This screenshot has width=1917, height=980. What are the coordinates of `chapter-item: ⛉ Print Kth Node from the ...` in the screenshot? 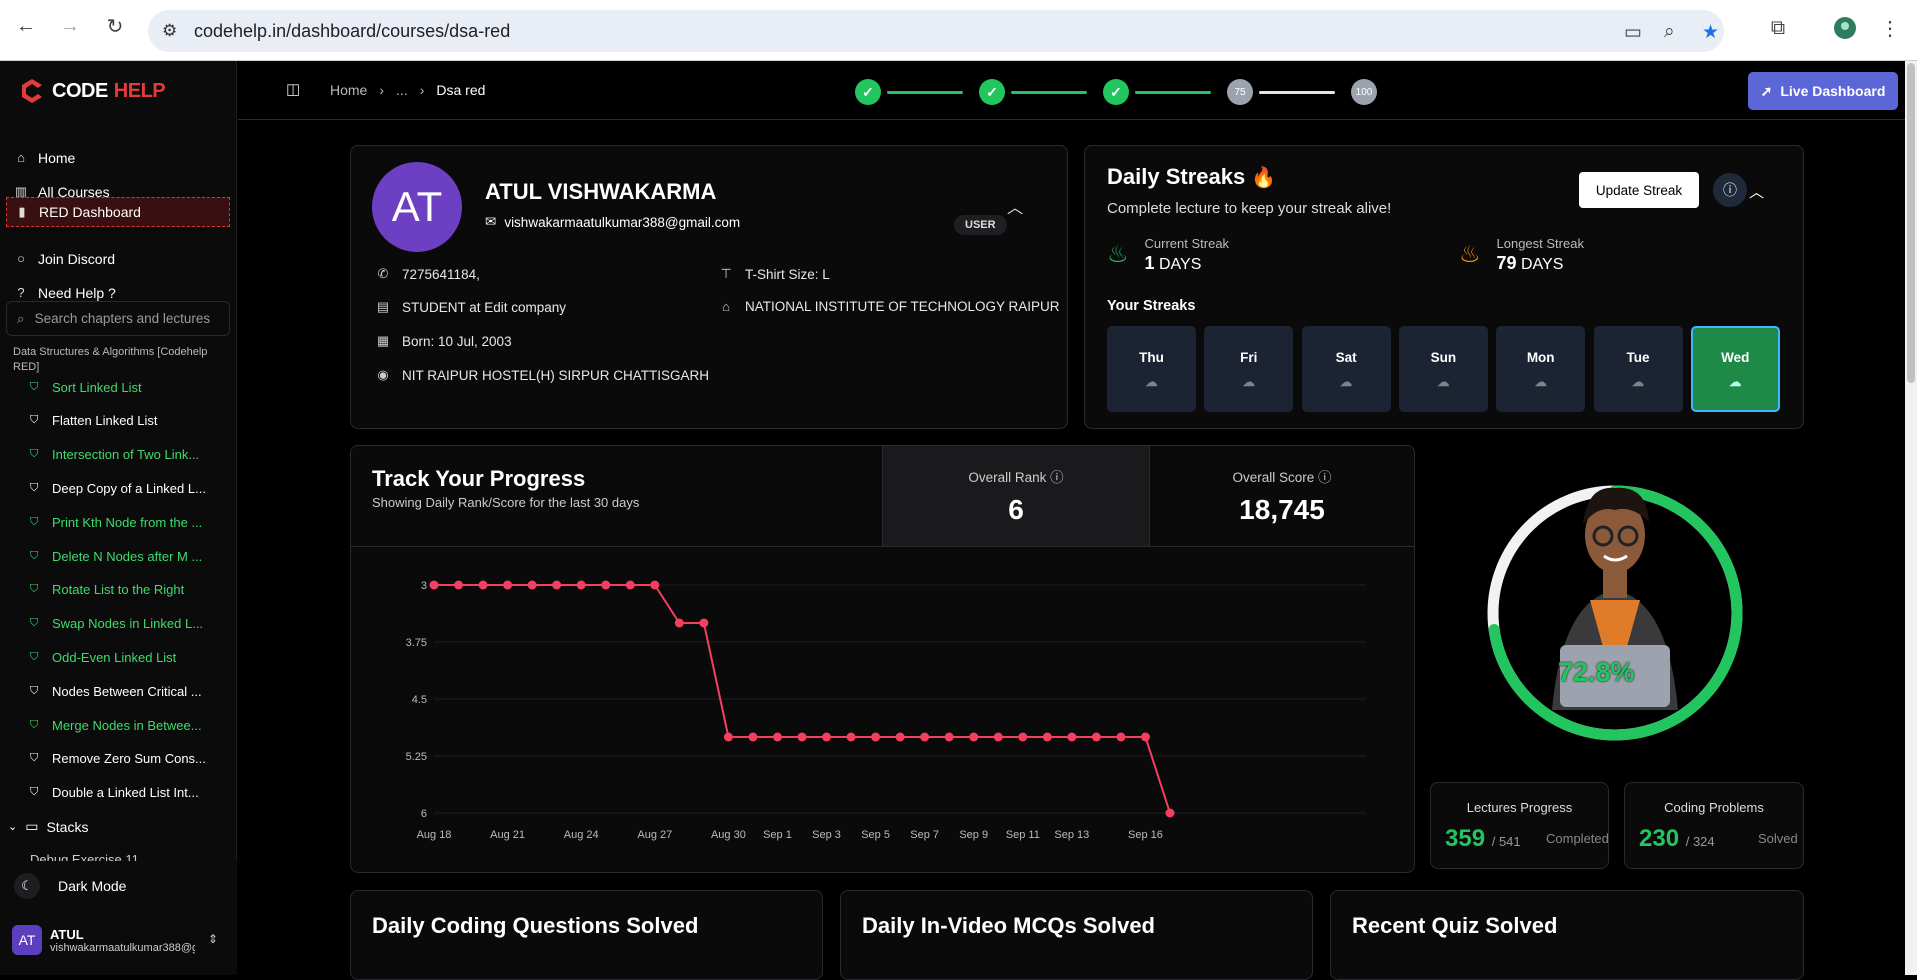 It's located at (130, 522).